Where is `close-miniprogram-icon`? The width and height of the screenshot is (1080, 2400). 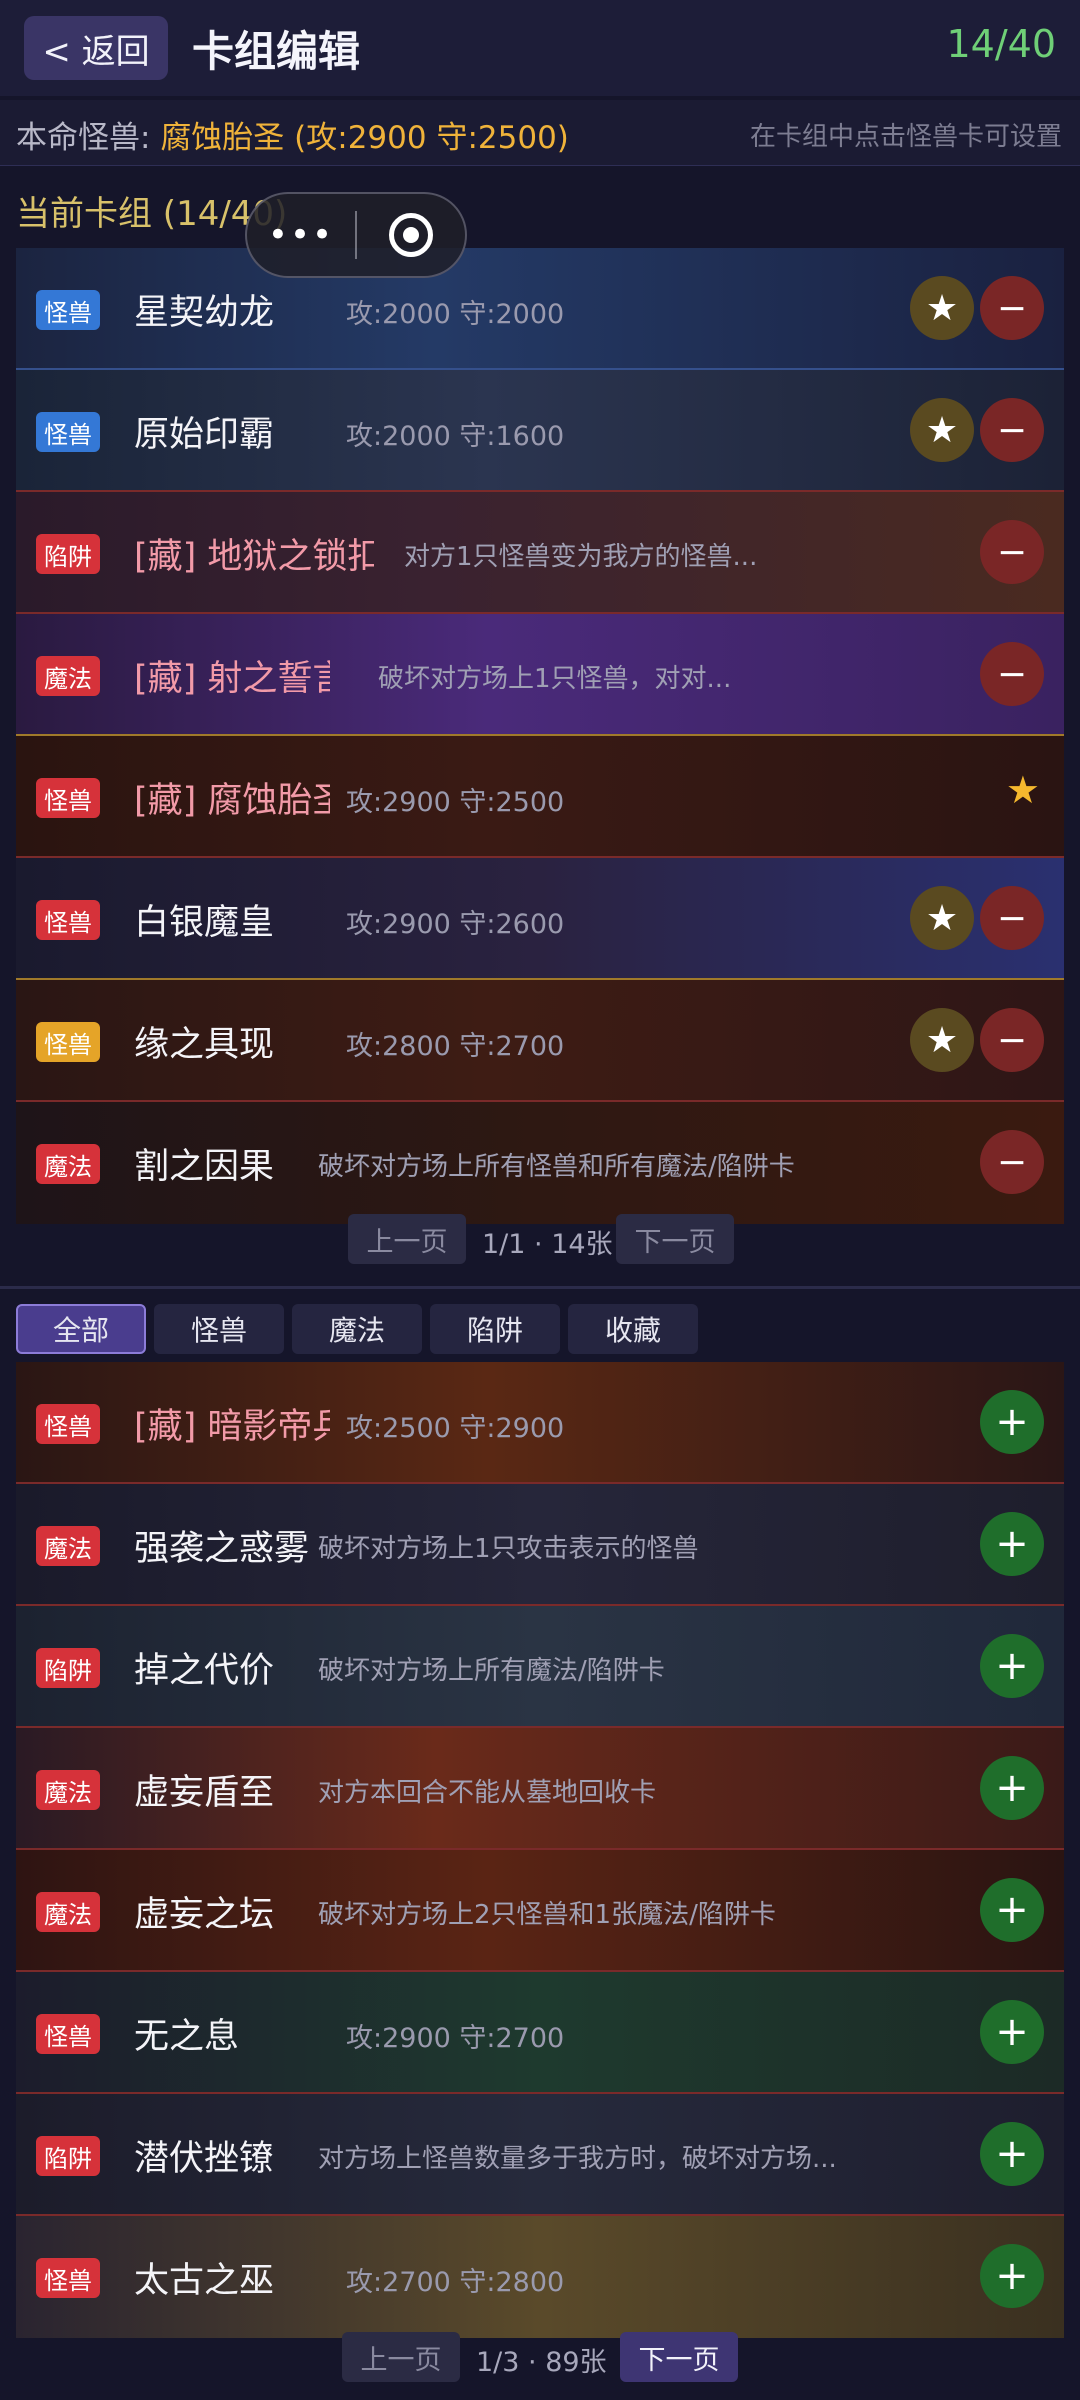 close-miniprogram-icon is located at coordinates (411, 235).